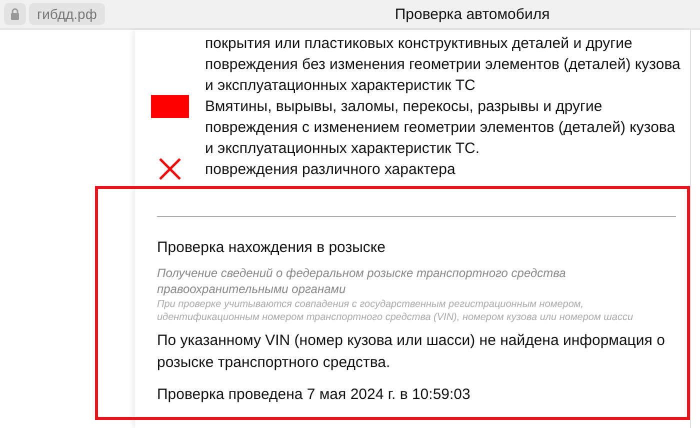  I want to click on check-date: Проверка проведена 7 мая 2024 г. в 10:59:03, so click(314, 394).